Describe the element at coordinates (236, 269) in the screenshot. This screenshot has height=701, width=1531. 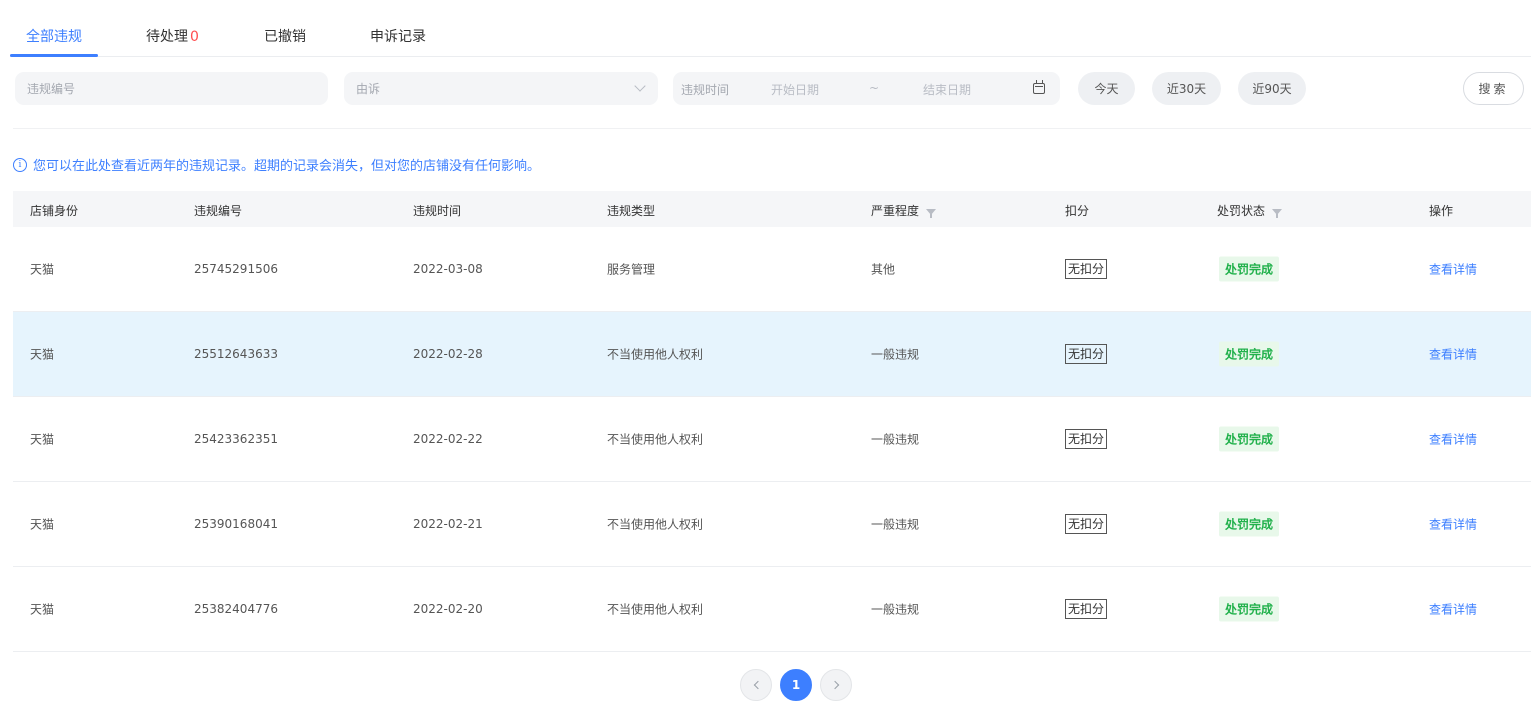
I see `cell-violation-id: 25745291506` at that location.